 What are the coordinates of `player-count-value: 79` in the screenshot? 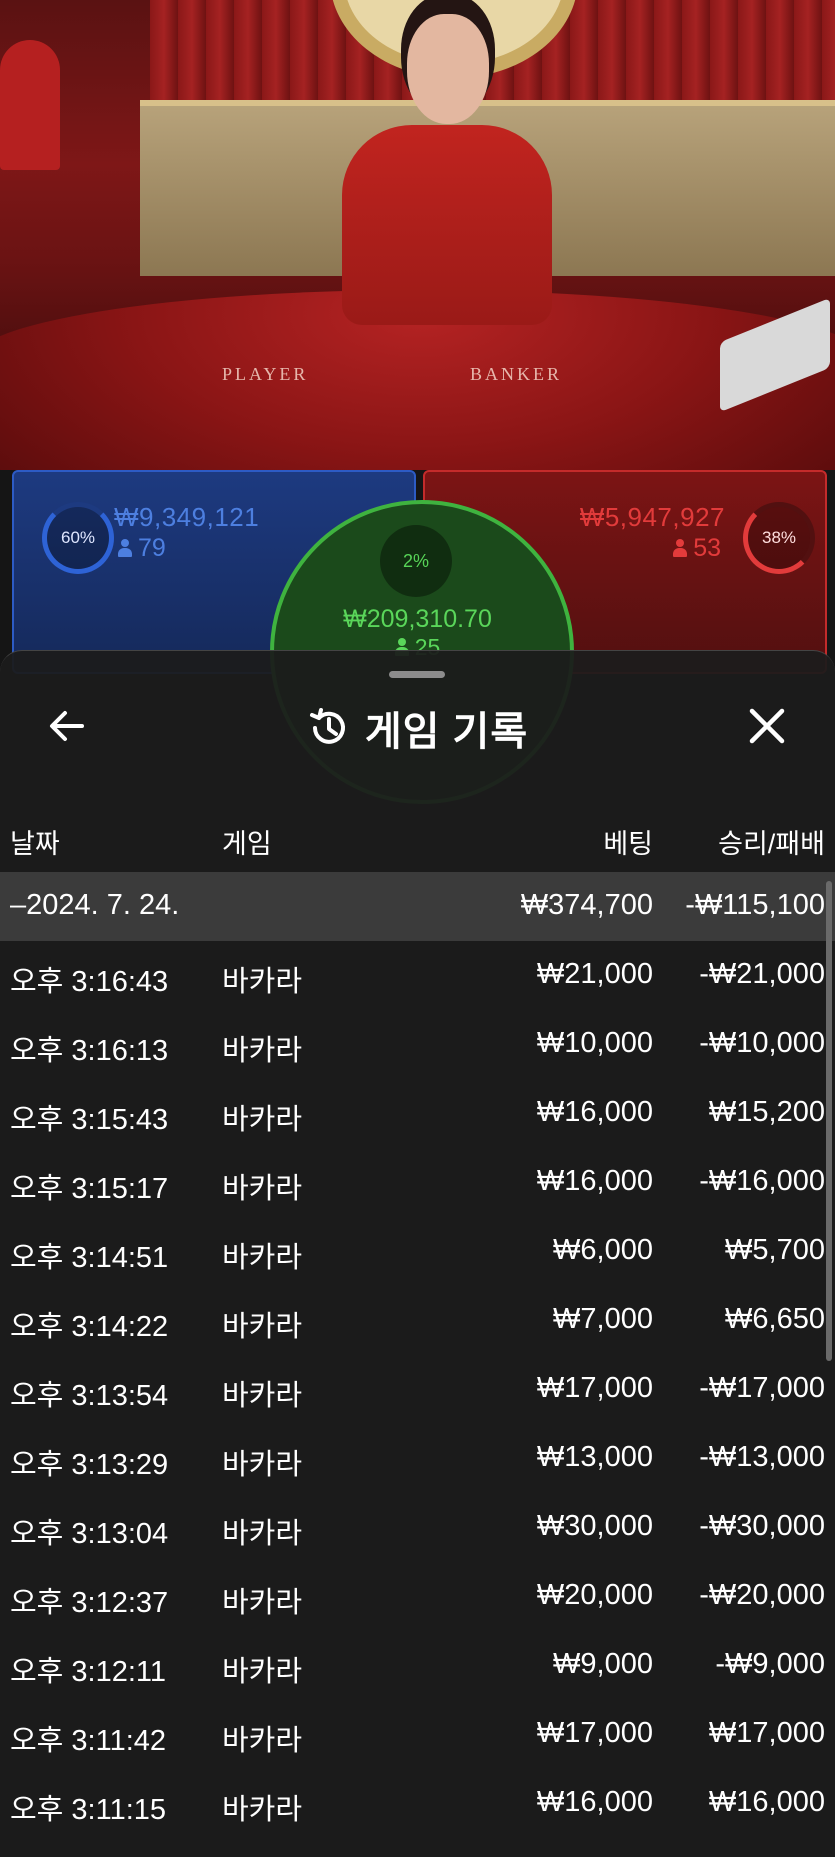 It's located at (152, 548).